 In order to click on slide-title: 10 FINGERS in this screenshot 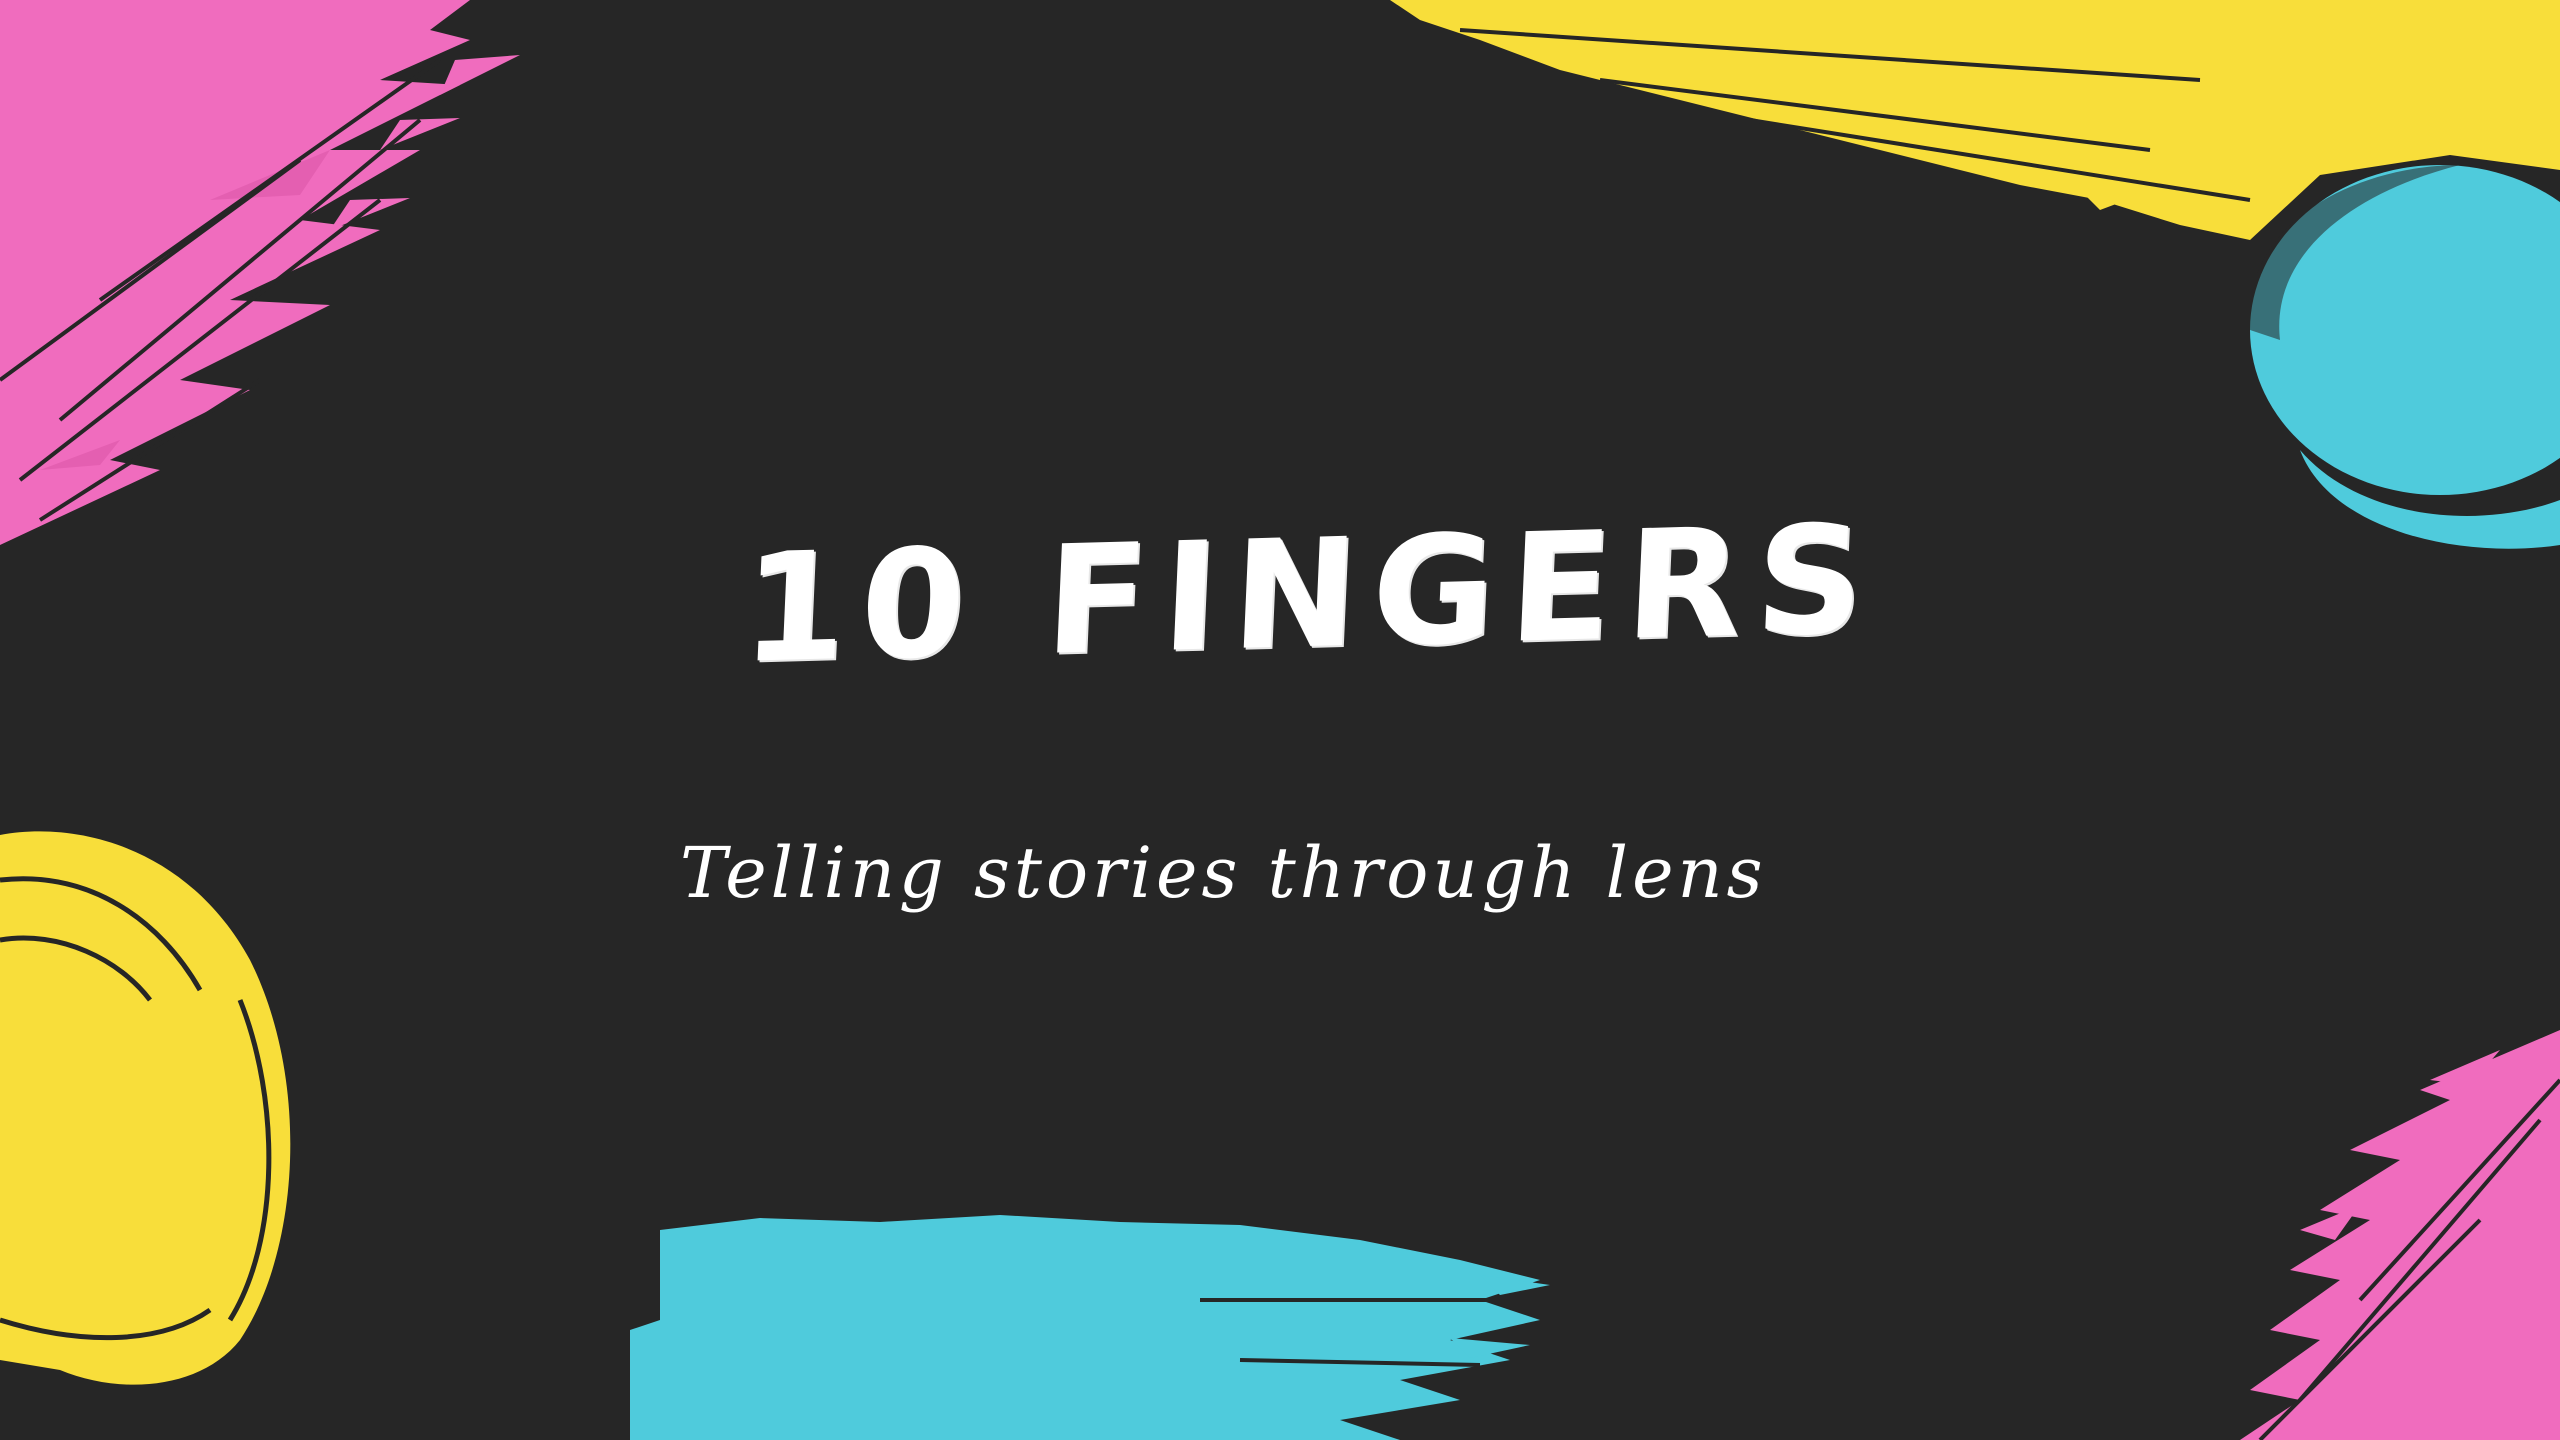, I will do `click(1310, 595)`.